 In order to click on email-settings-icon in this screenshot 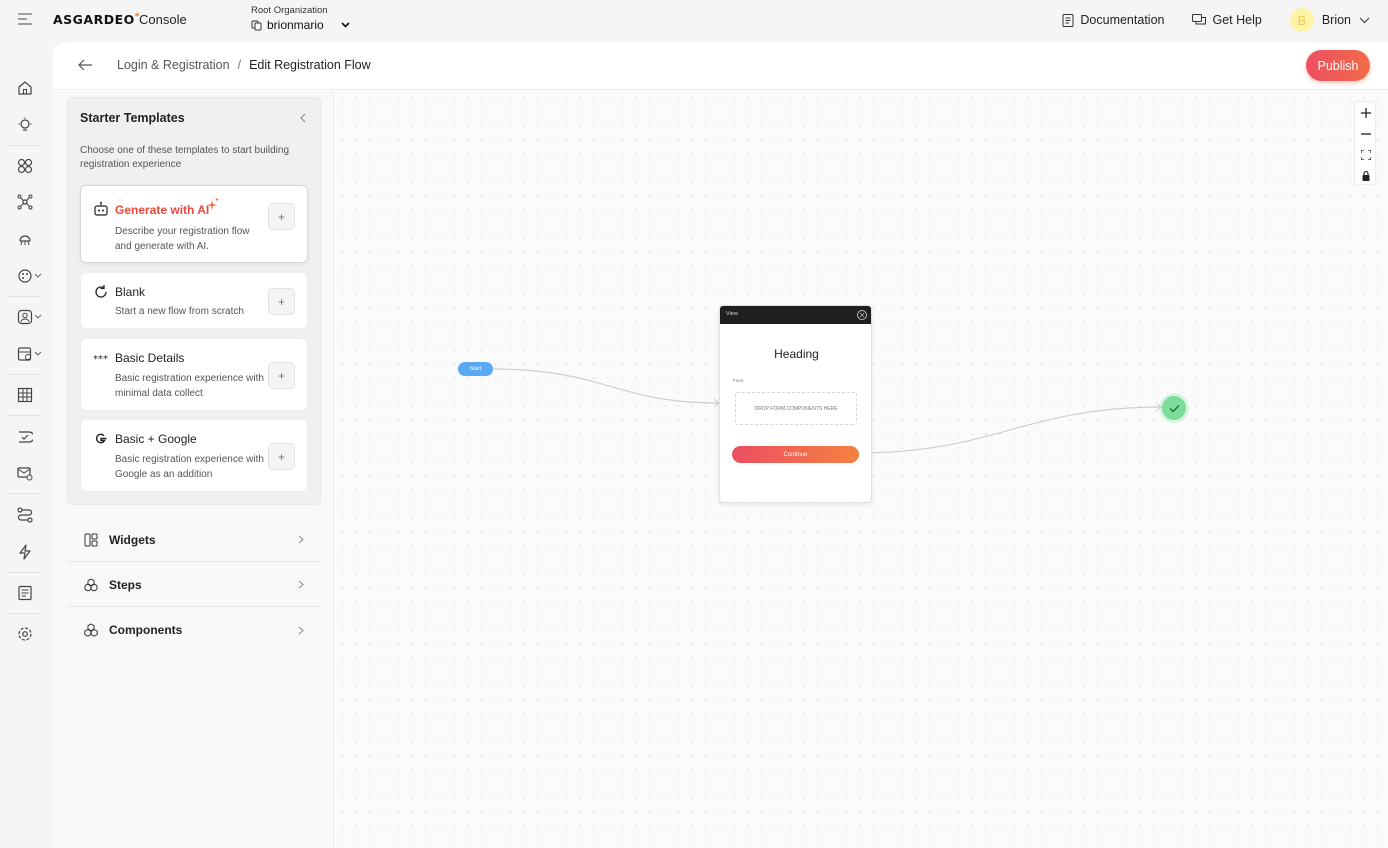, I will do `click(25, 473)`.